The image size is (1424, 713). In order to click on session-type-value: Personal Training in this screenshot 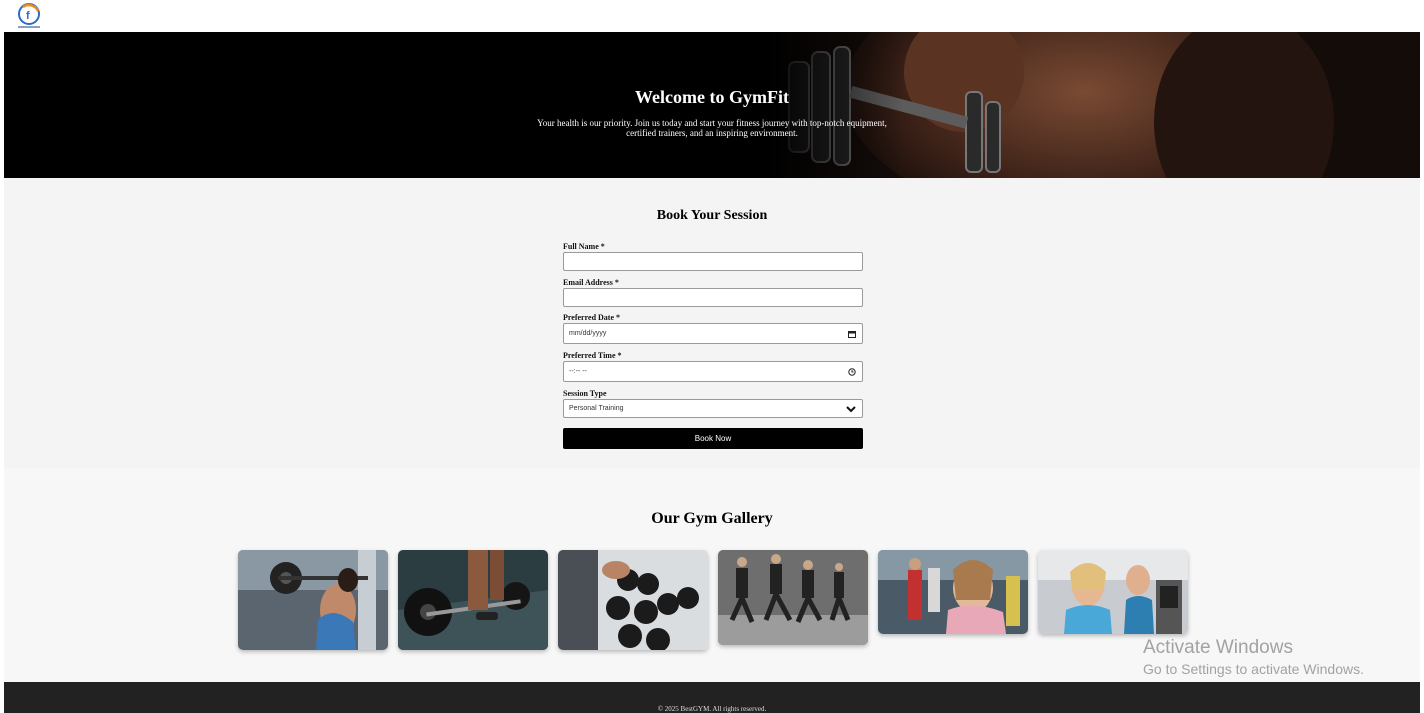, I will do `click(596, 408)`.